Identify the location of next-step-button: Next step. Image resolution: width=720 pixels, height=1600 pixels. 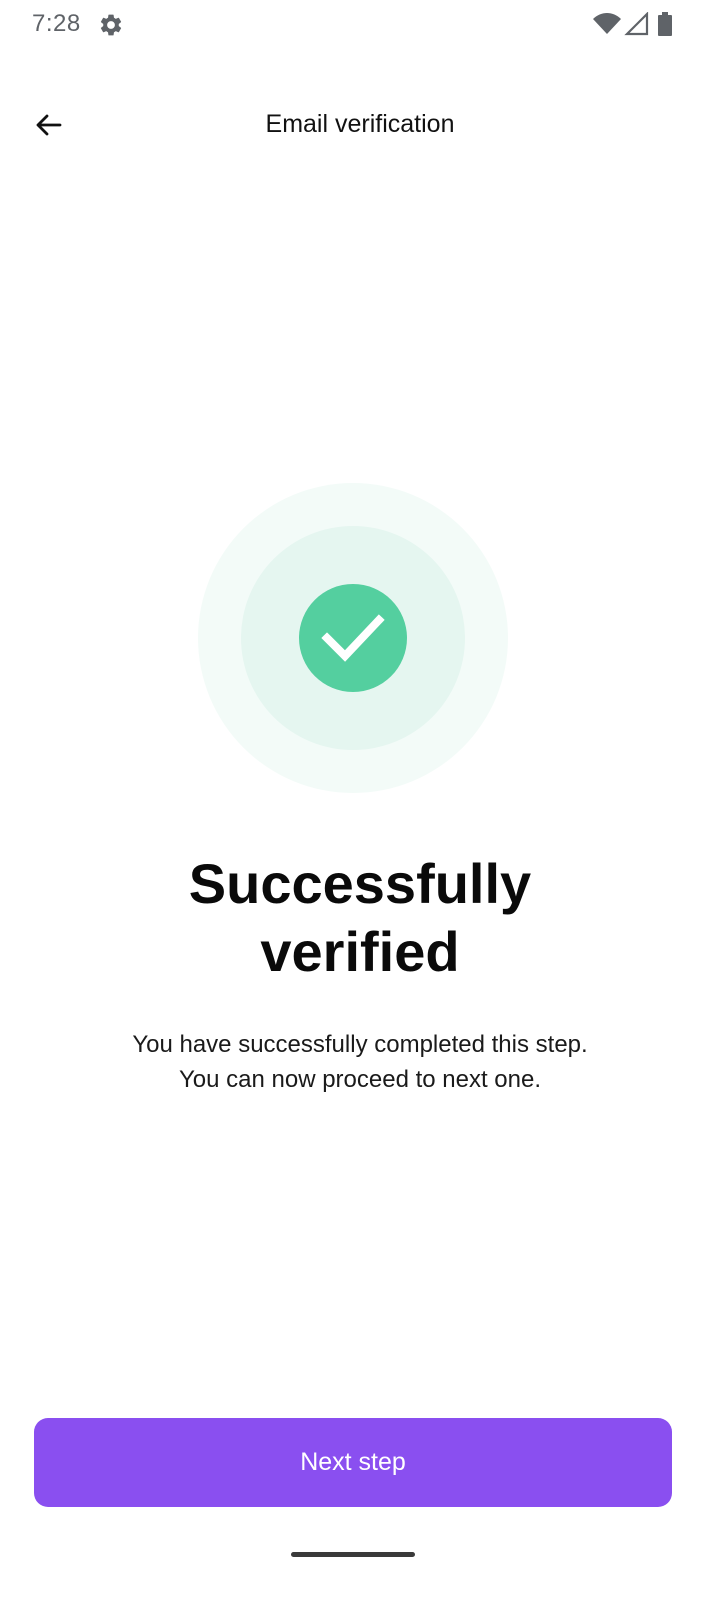
(353, 1462).